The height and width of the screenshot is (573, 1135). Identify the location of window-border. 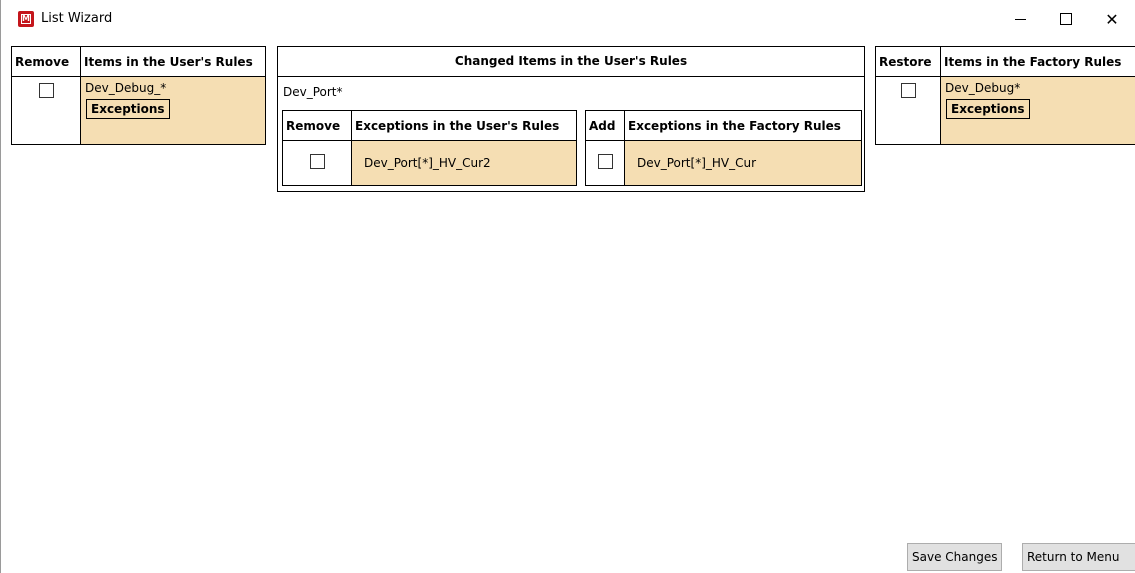
(0, 286).